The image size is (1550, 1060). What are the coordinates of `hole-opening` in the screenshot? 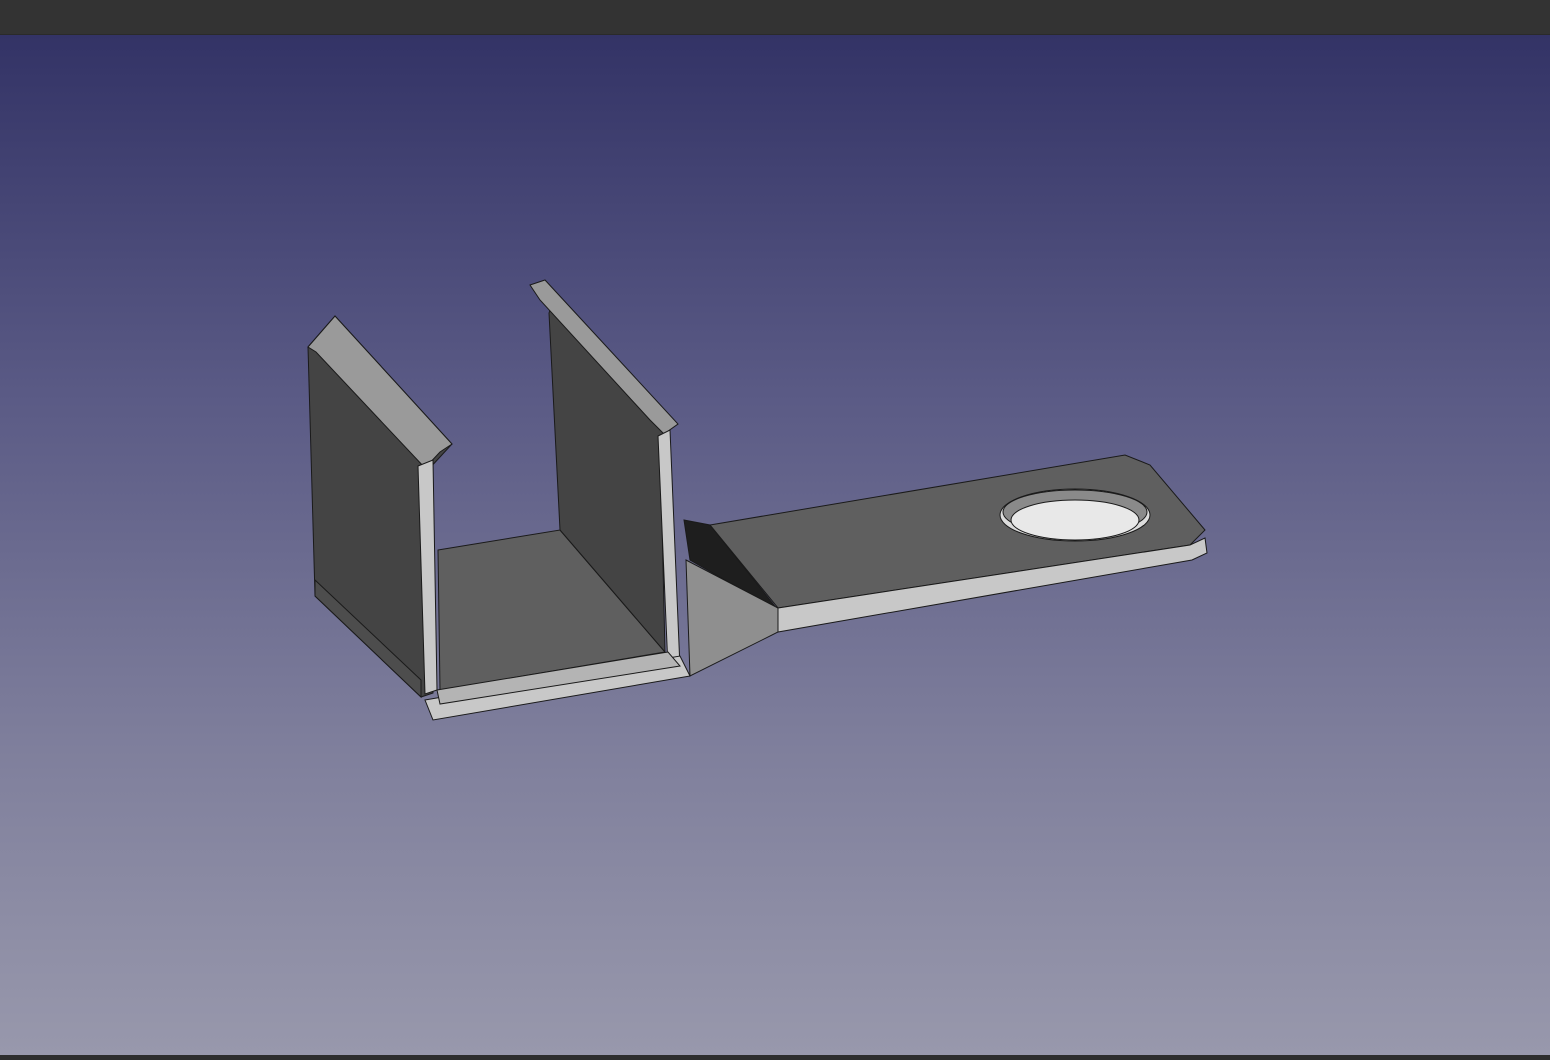 It's located at (1075, 520).